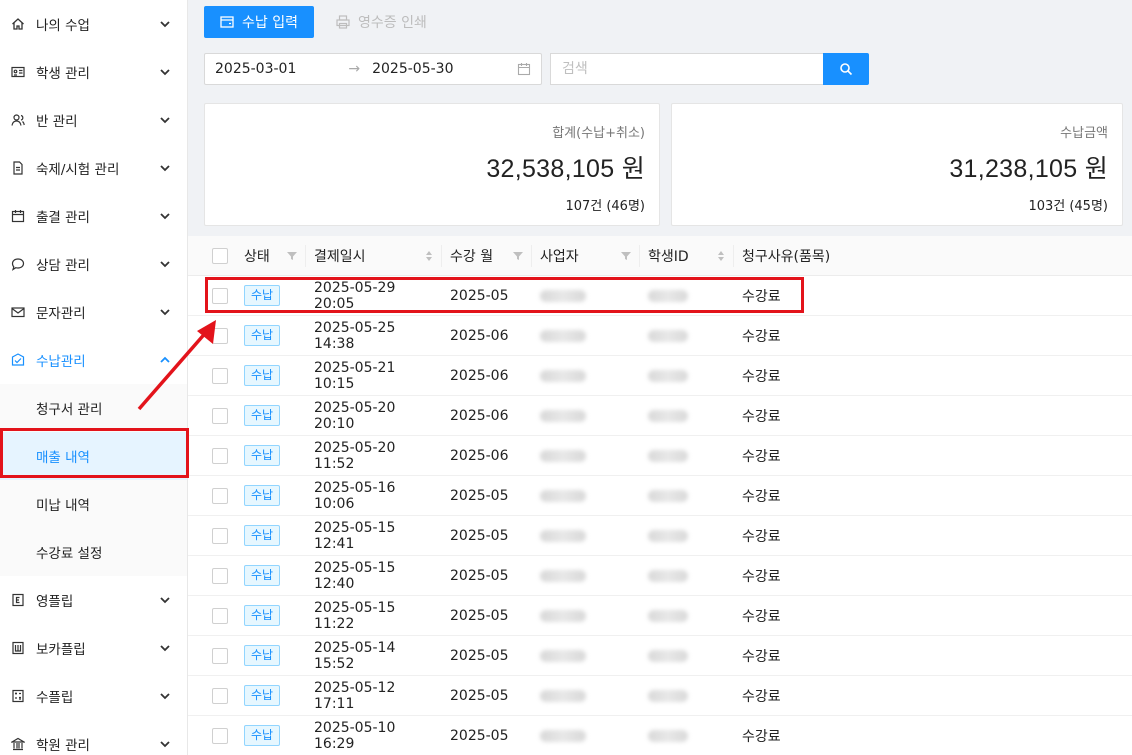  Describe the element at coordinates (93, 72) in the screenshot. I see `sidebar-item-students: 학생 관리` at that location.